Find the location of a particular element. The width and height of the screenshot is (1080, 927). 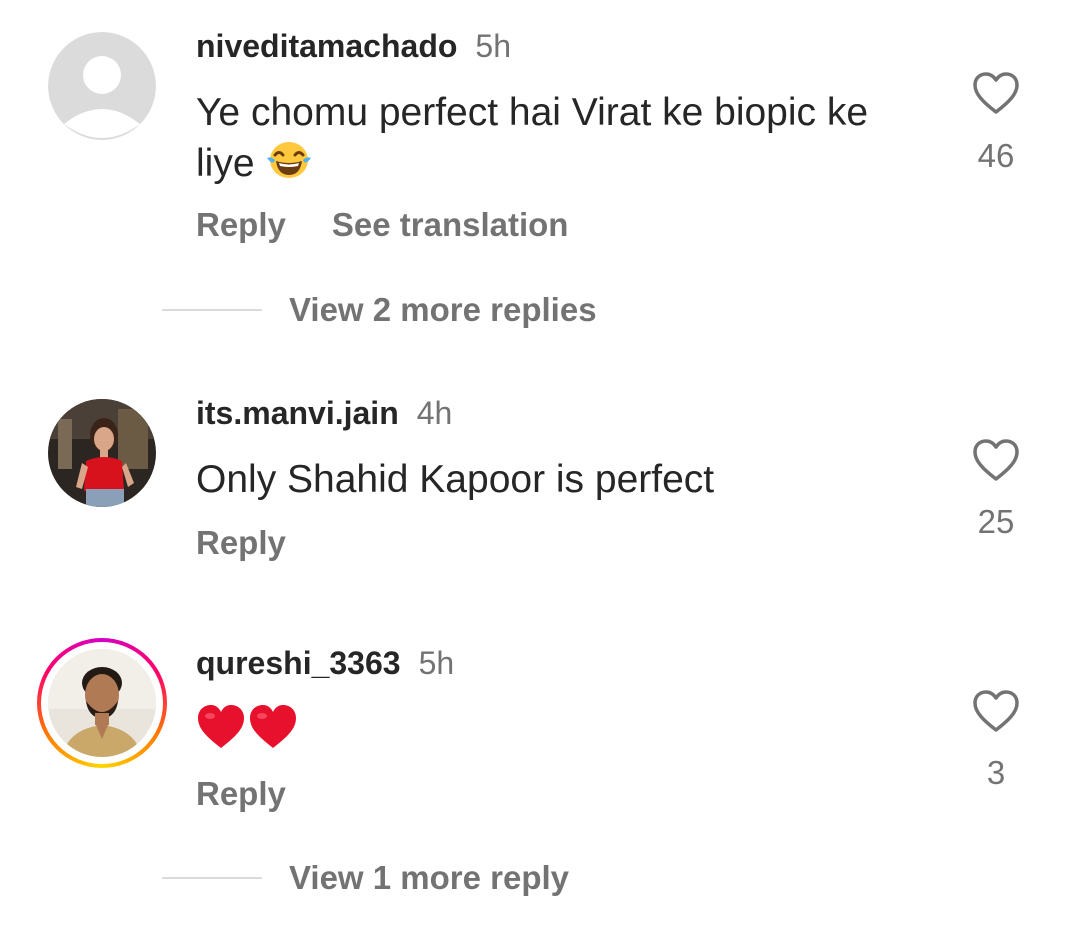

comment-text: Only Shahid Kapoor is perfect is located at coordinates (455, 479).